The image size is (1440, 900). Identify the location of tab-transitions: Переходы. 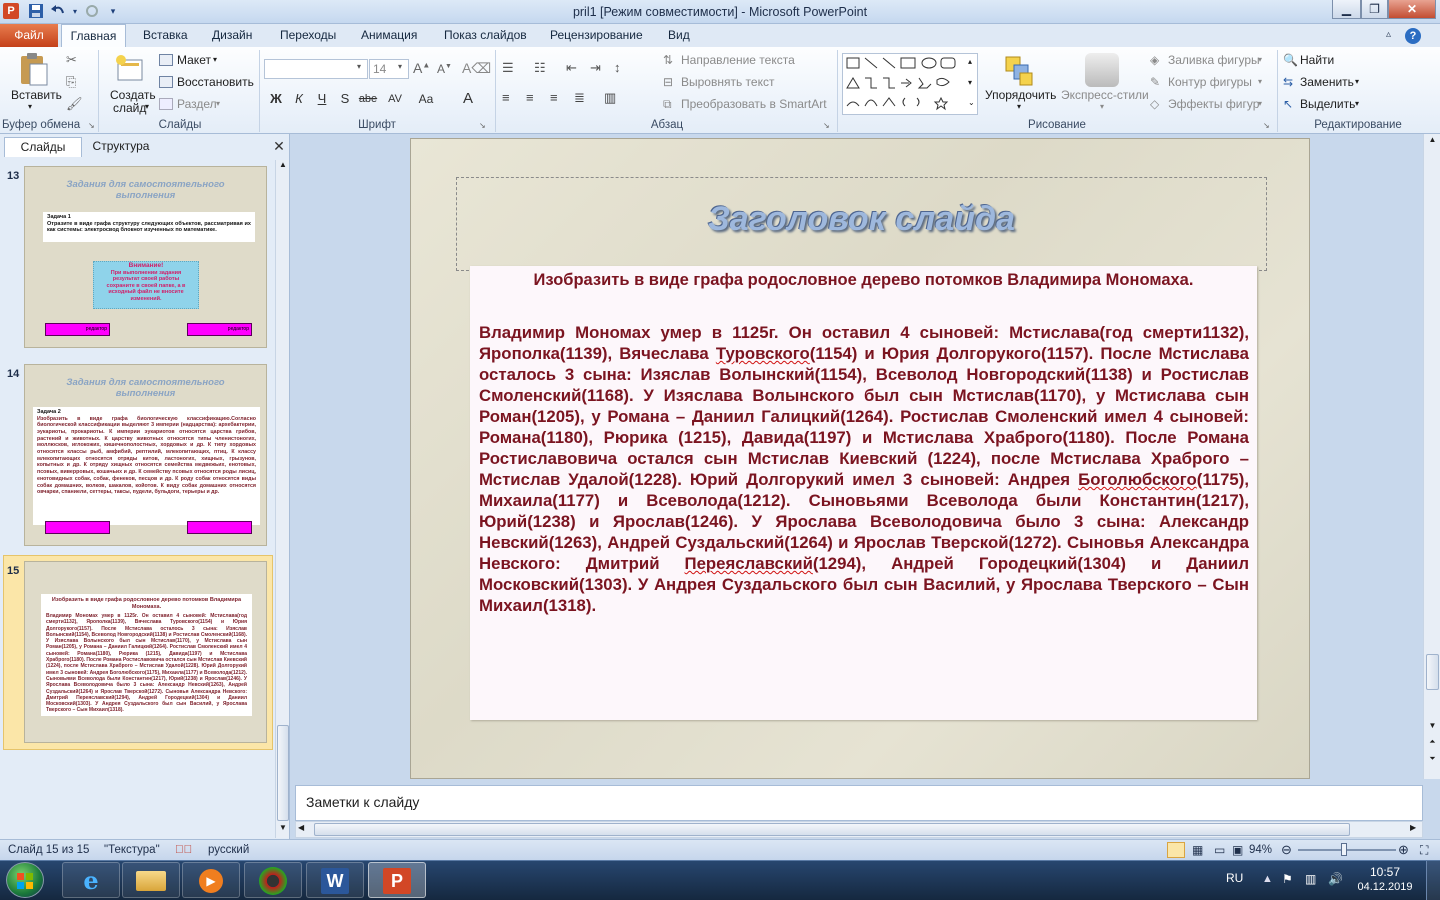
(308, 35).